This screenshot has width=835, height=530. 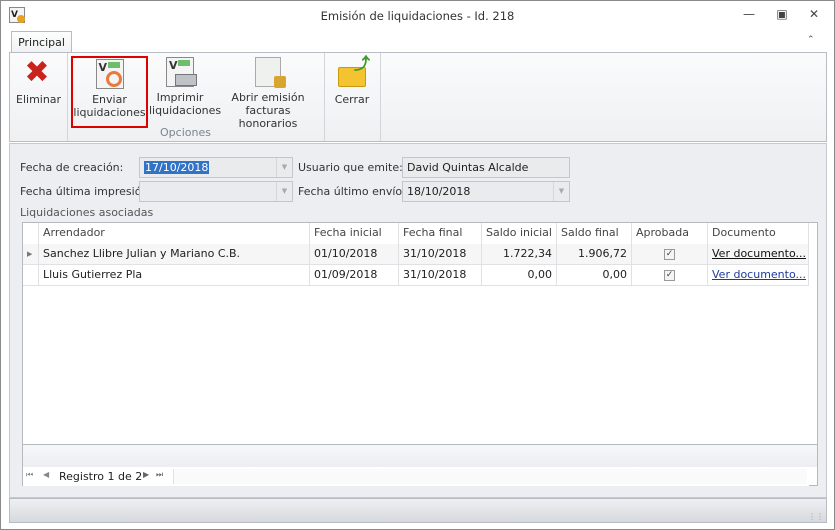 What do you see at coordinates (816, 516) in the screenshot?
I see `resize-grip-icon: ⋮⋮` at bounding box center [816, 516].